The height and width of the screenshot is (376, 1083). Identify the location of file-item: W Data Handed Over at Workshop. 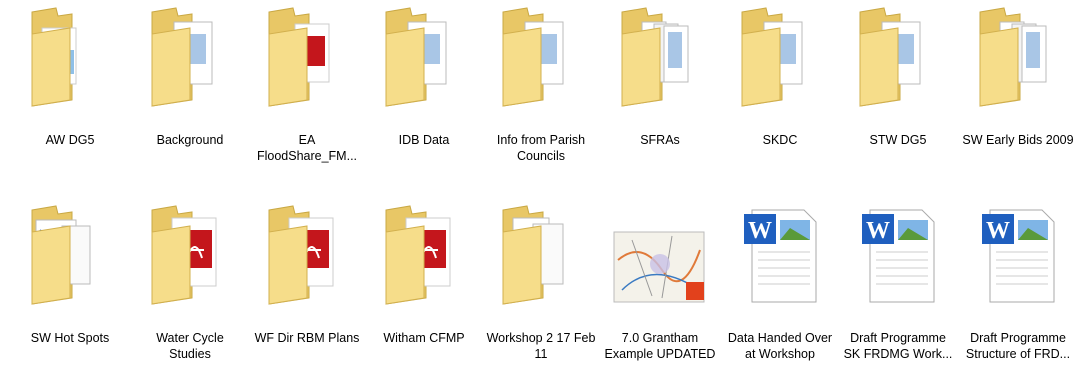
(780, 281).